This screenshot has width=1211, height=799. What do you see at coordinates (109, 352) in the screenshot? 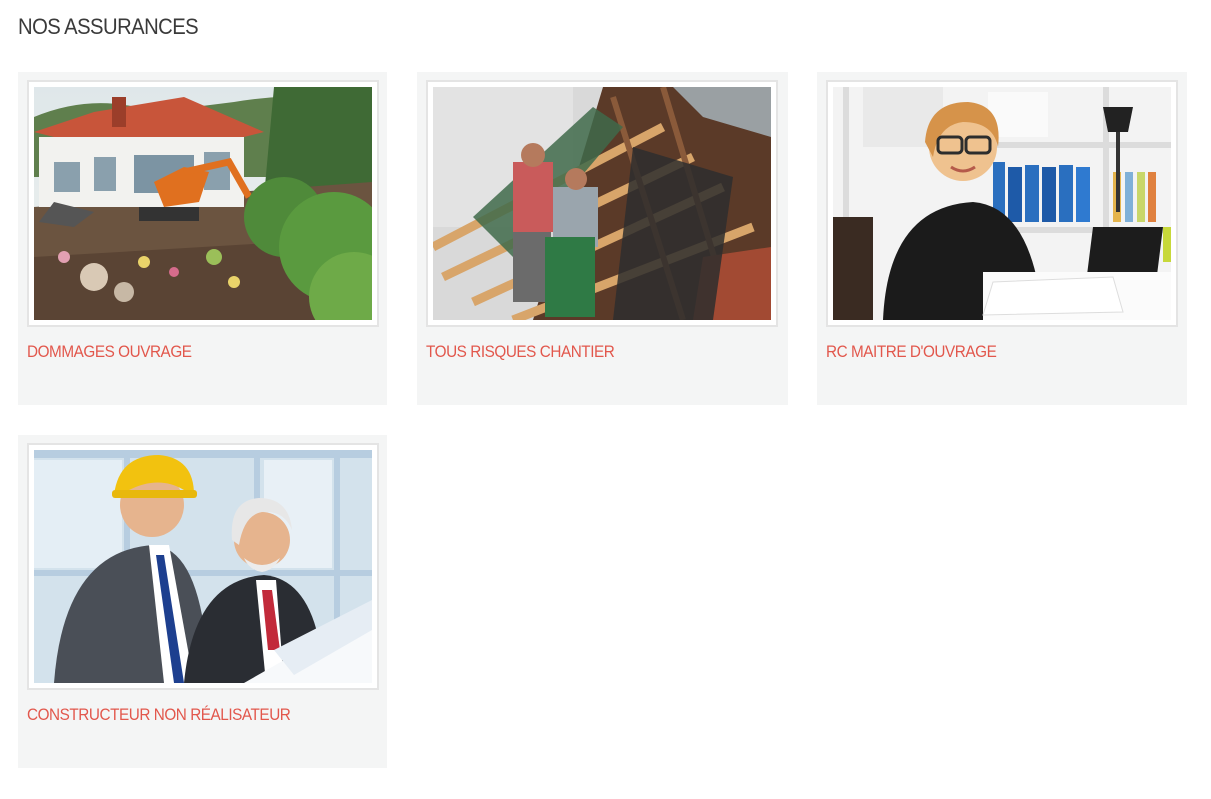
I see `card-link-dommages-ouvrage: DOMMAGES OUVRAGE` at bounding box center [109, 352].